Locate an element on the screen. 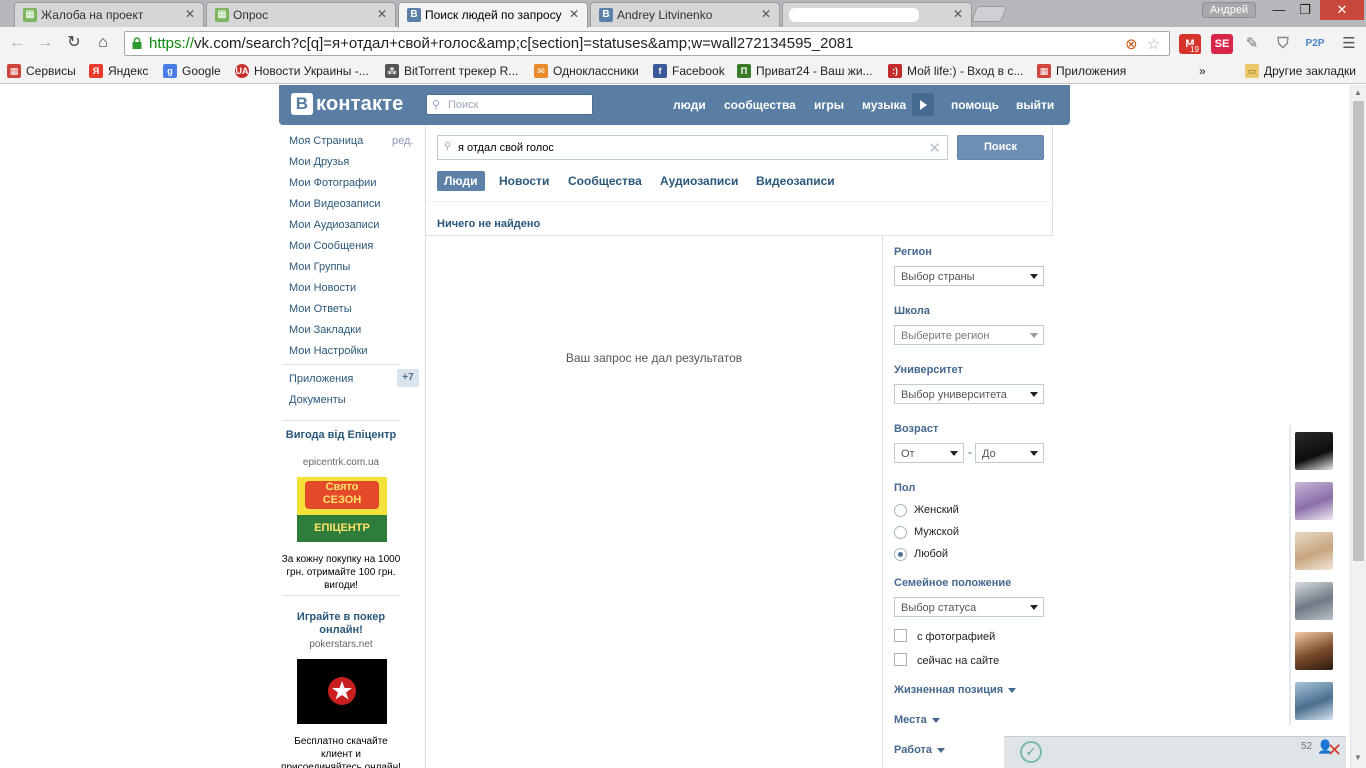  school-select: Выберите регион is located at coordinates (969, 335).